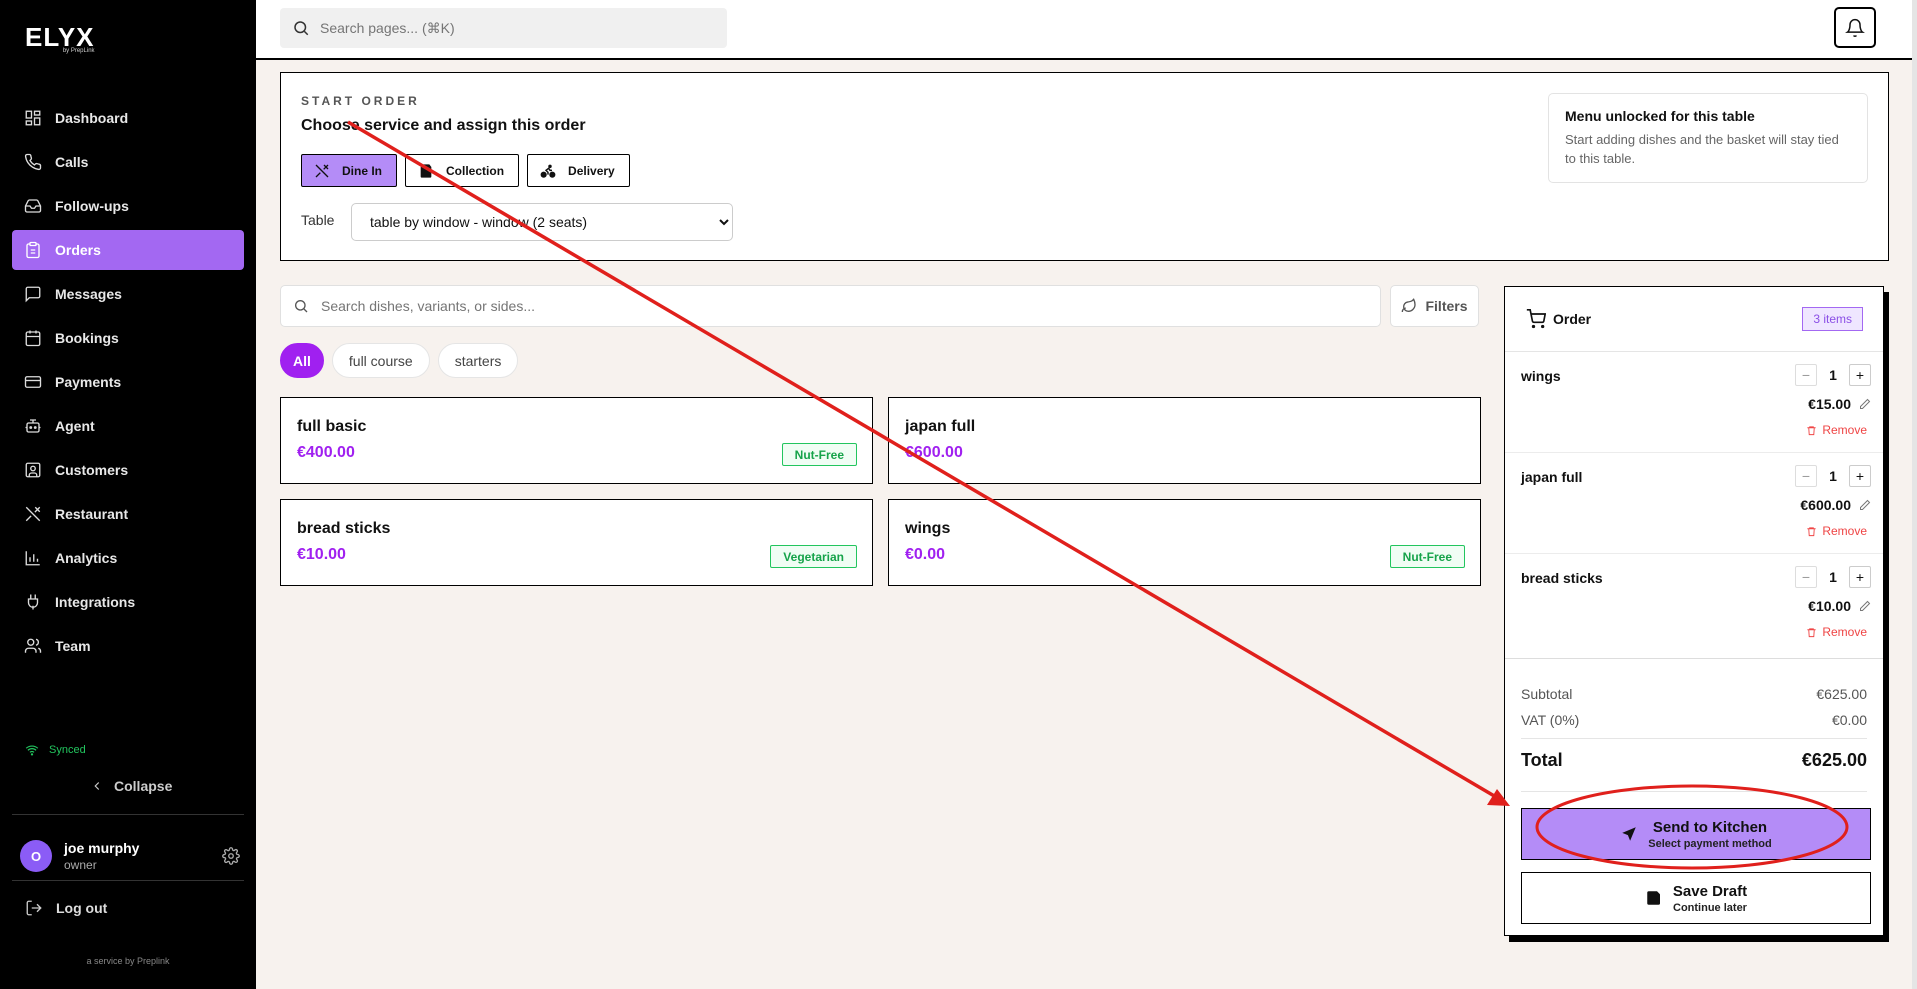  What do you see at coordinates (1694, 503) in the screenshot?
I see `order-line: japan full − 1 + €600.00 Remove` at bounding box center [1694, 503].